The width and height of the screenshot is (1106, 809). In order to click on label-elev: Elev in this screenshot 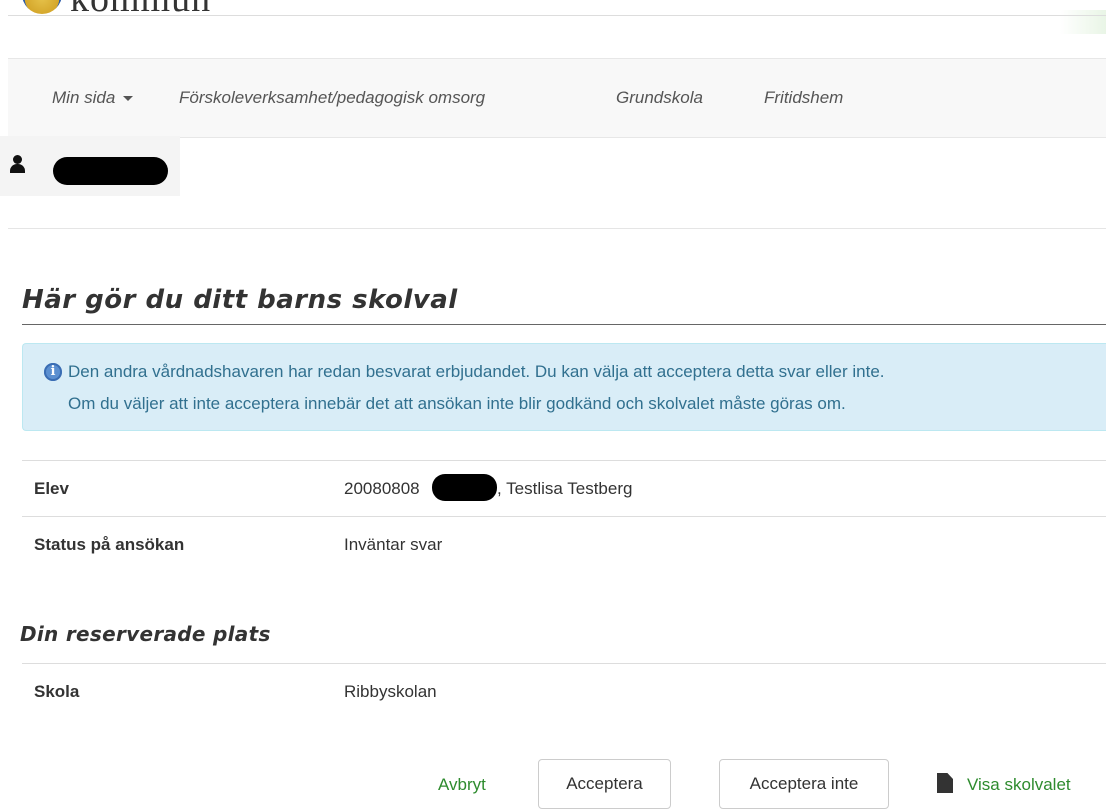, I will do `click(51, 488)`.